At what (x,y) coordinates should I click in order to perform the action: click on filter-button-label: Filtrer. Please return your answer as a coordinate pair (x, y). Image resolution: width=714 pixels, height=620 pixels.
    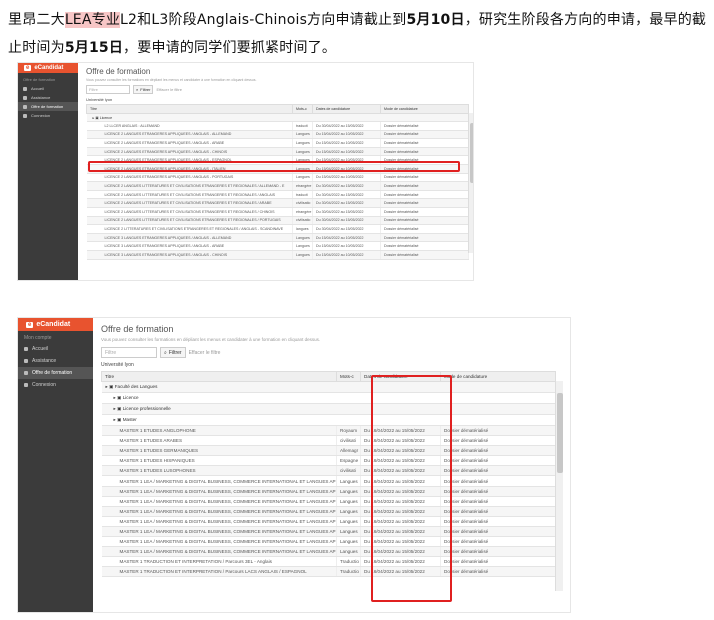
    Looking at the image, I should click on (145, 89).